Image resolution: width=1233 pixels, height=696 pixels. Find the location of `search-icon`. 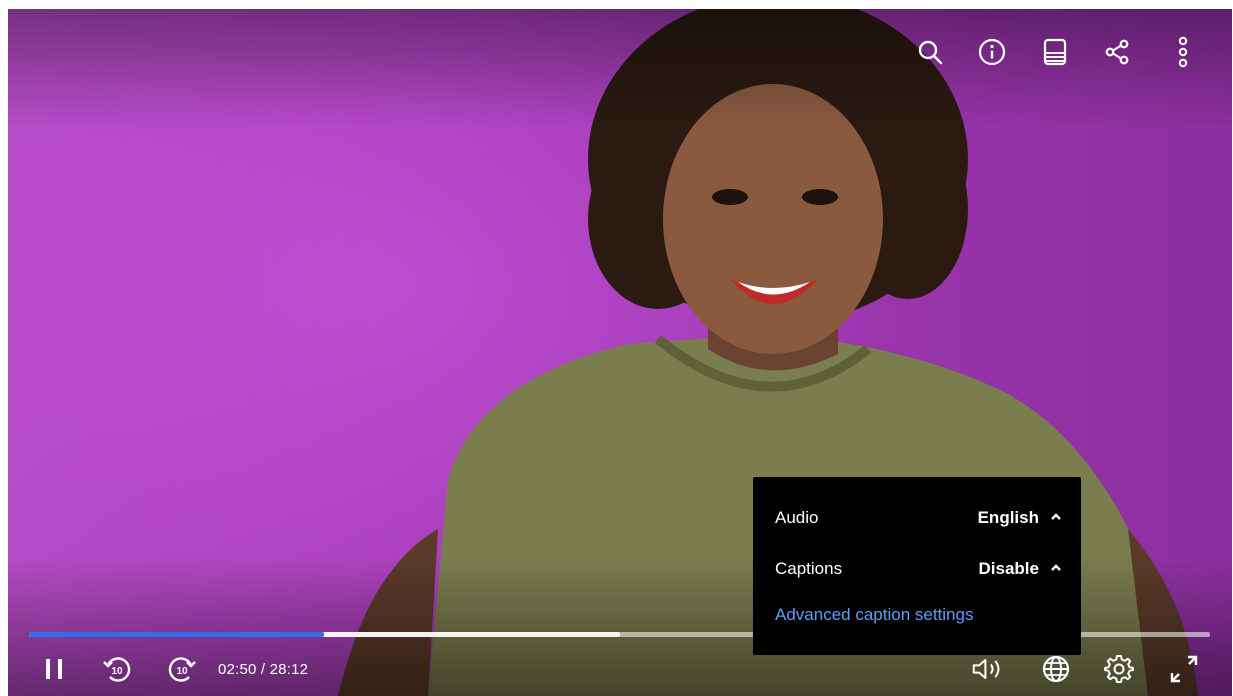

search-icon is located at coordinates (930, 52).